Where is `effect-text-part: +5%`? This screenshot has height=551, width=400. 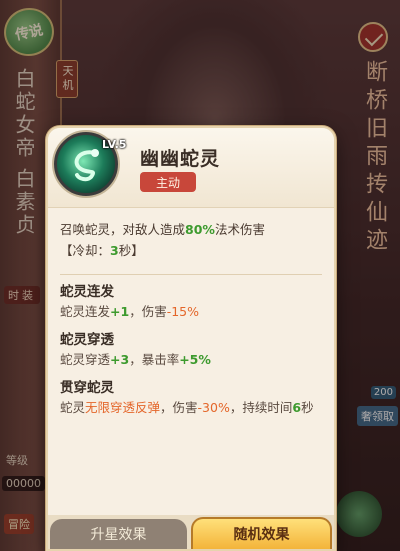
effect-text-part: +5% is located at coordinates (195, 359).